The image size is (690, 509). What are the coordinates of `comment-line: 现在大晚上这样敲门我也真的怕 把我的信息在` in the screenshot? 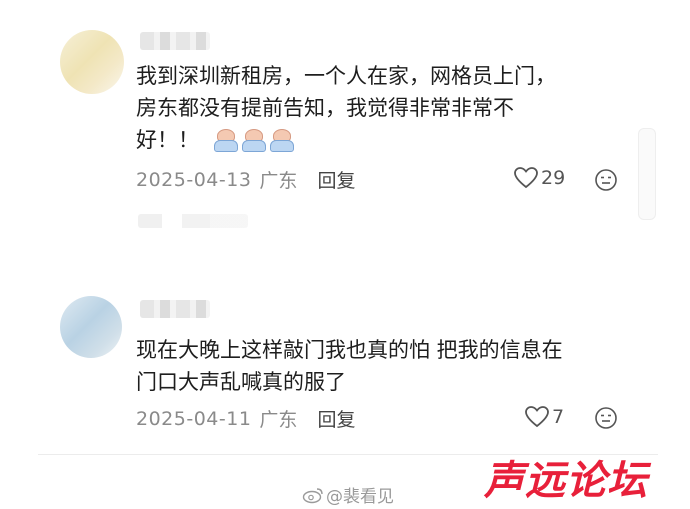 It's located at (349, 350).